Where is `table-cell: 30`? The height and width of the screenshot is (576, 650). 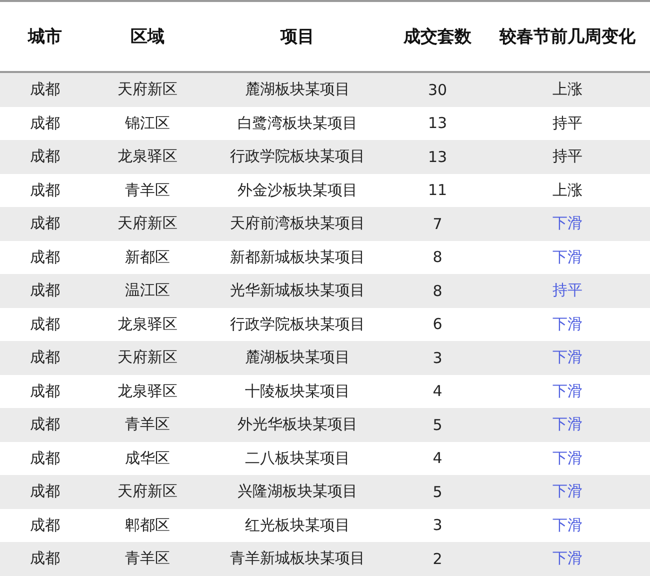 table-cell: 30 is located at coordinates (437, 89).